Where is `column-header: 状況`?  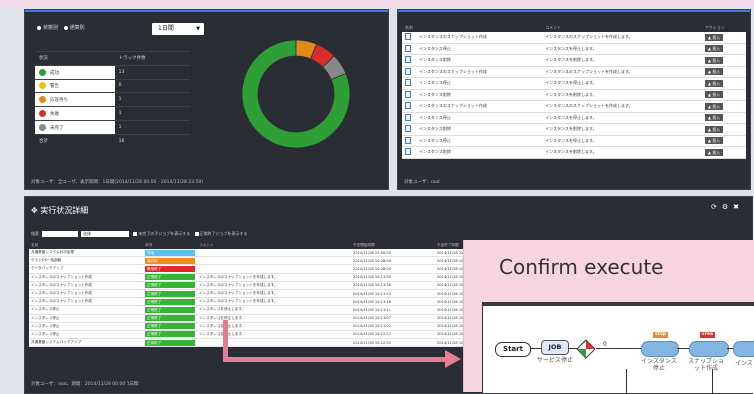
column-header: 状況 is located at coordinates (170, 245).